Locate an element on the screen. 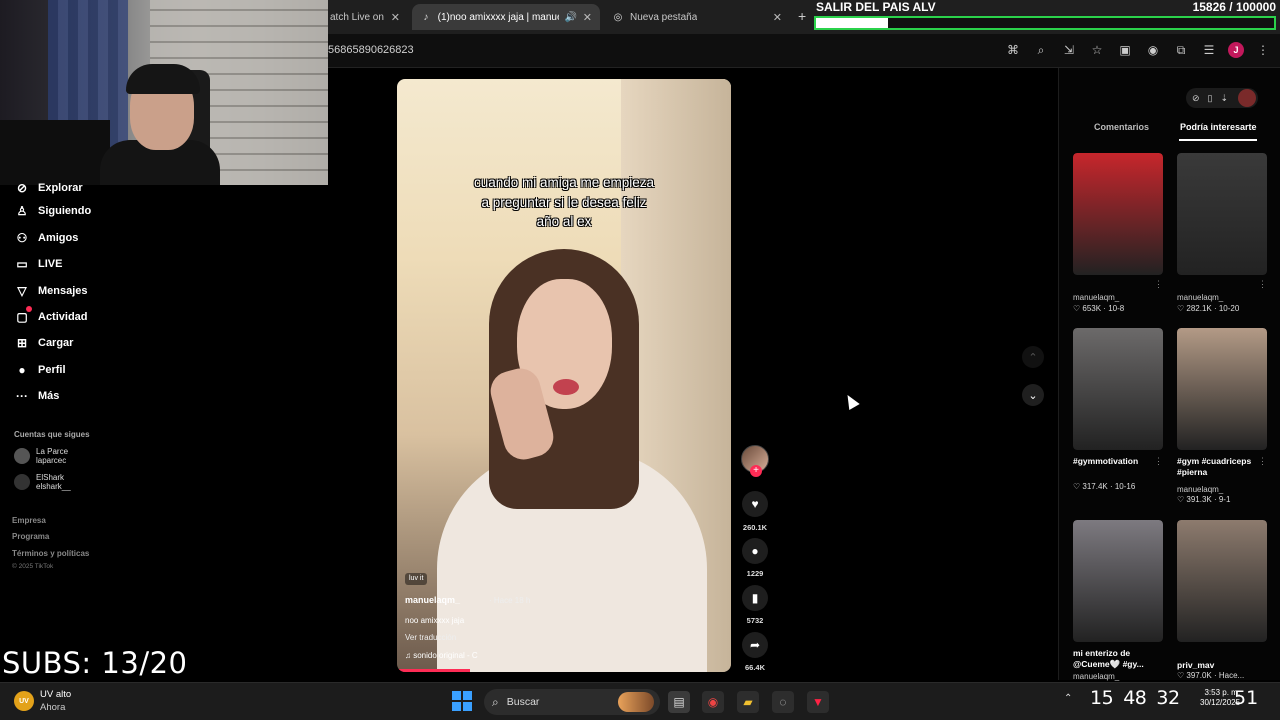 This screenshot has width=1280, height=720. footer-link-programa: Programa is located at coordinates (30, 536).